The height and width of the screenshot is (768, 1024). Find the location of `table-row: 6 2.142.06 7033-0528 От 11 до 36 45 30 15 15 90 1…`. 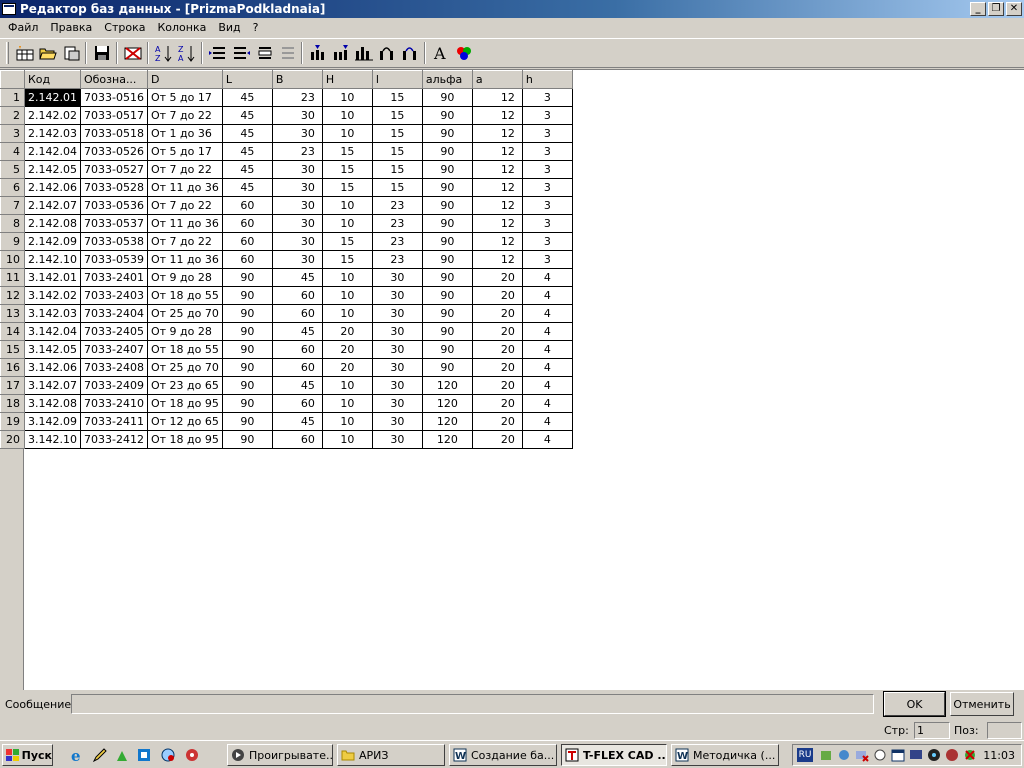

table-row: 6 2.142.06 7033-0528 От 11 до 36 45 30 15 15 90 1… is located at coordinates (286, 187).